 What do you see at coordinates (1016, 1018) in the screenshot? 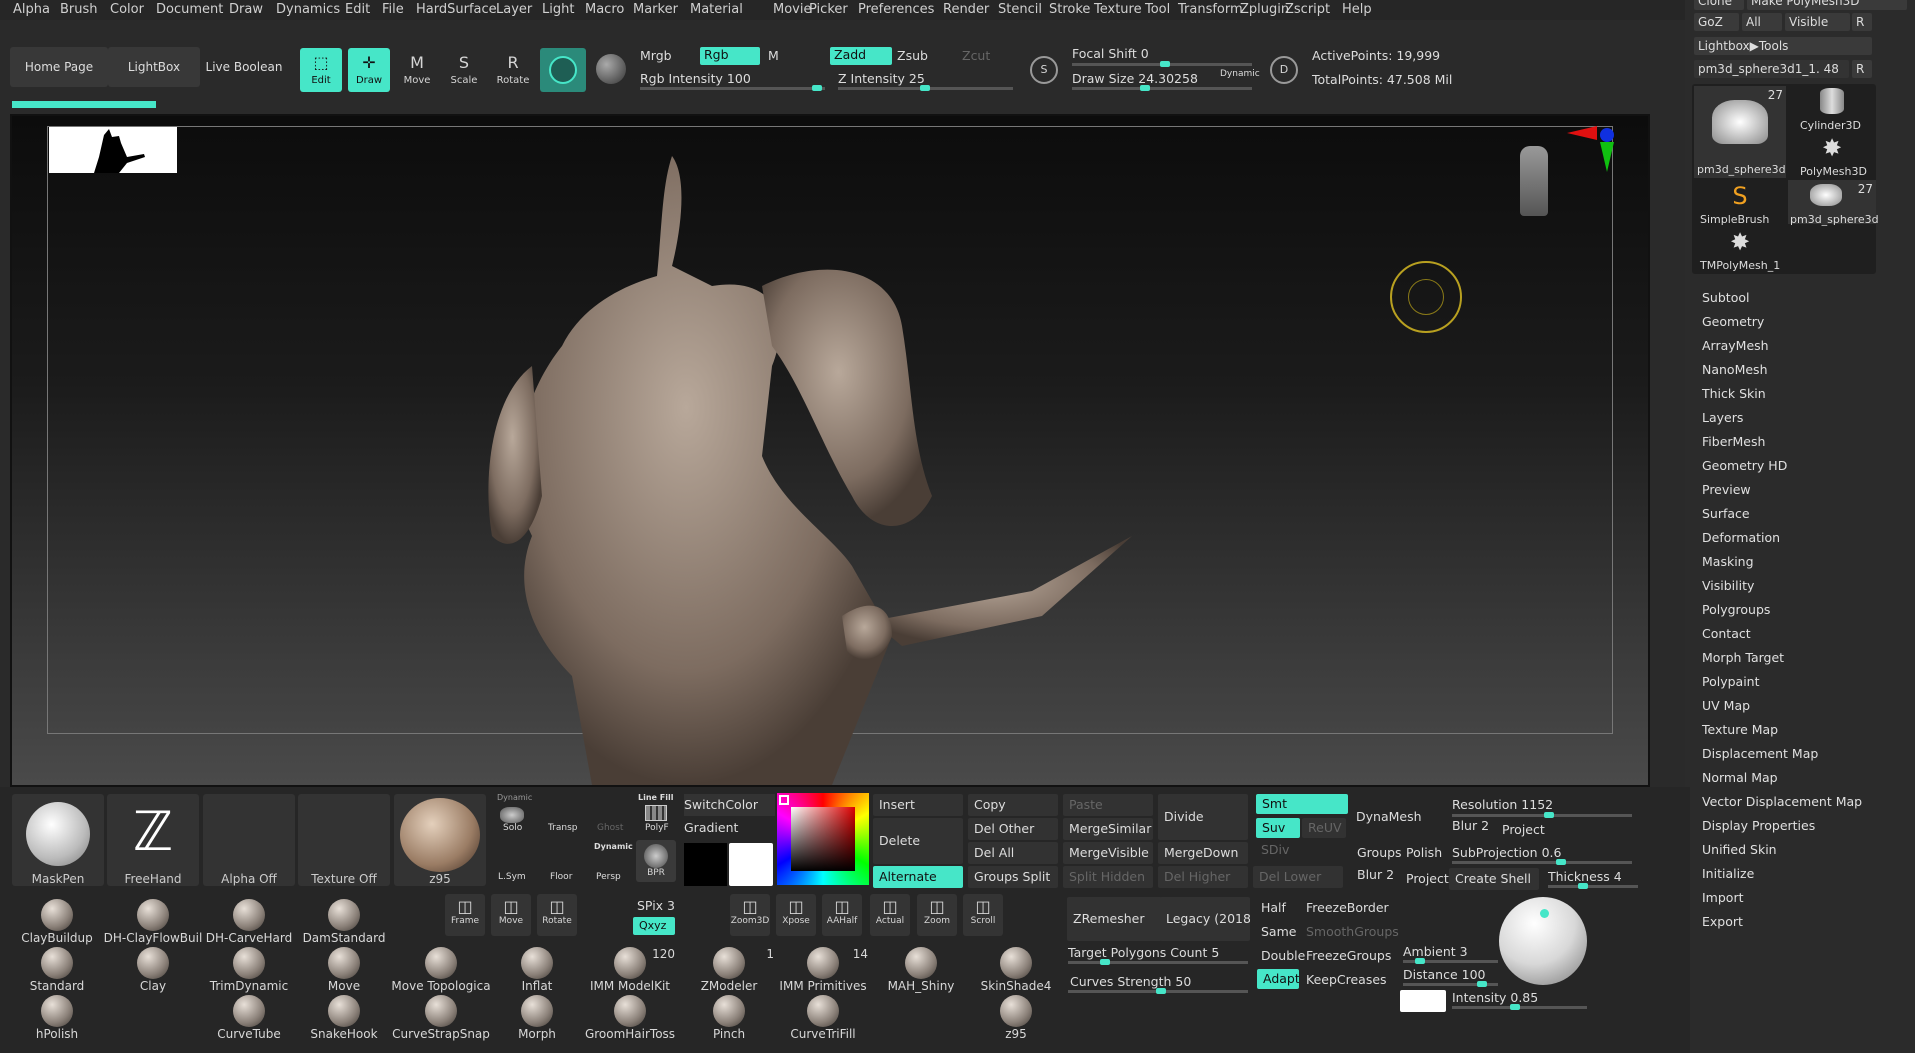
I see `brush-z95: z95` at bounding box center [1016, 1018].